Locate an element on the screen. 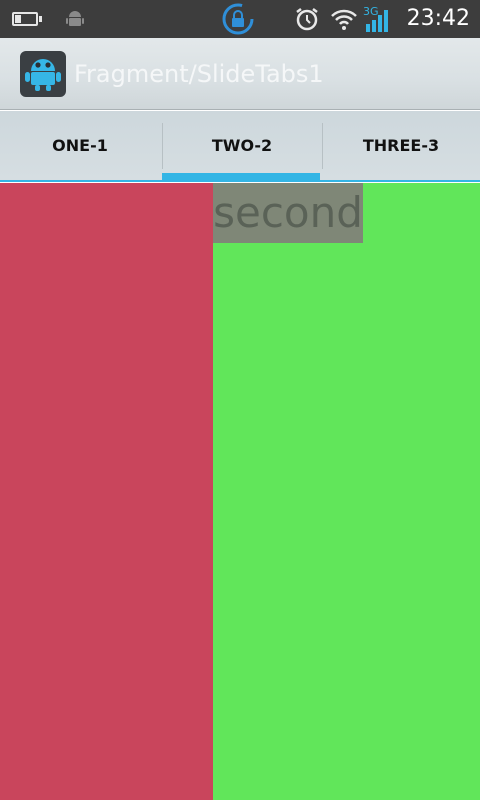 The width and height of the screenshot is (480, 800). android-icon is located at coordinates (75, 19).